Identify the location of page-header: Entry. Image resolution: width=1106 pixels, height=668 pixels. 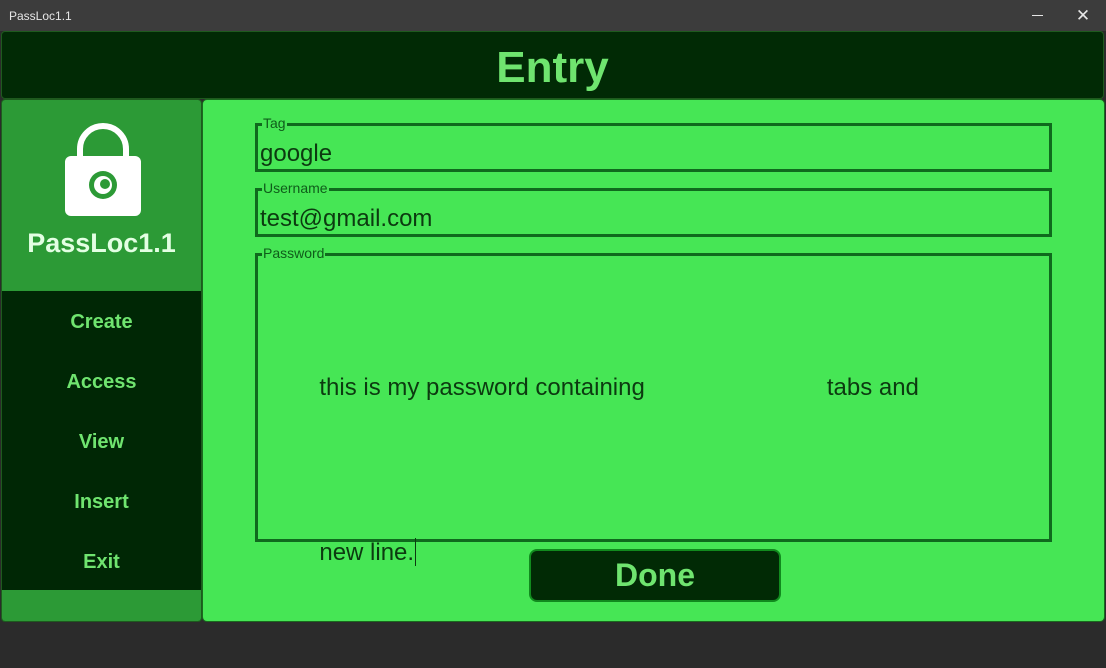
(552, 65).